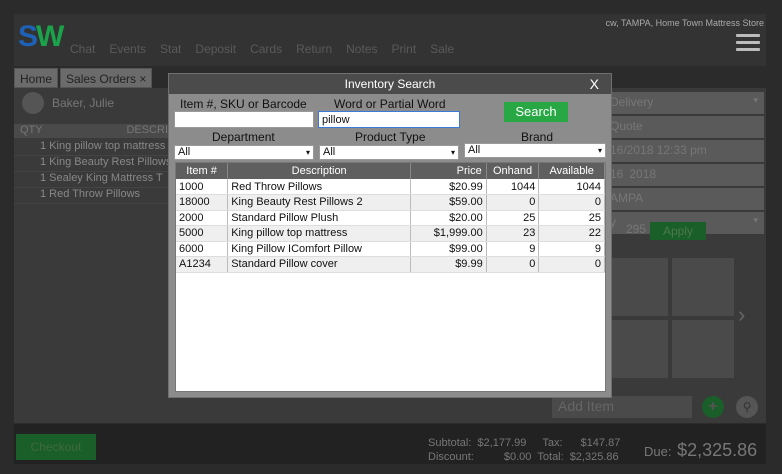 The height and width of the screenshot is (474, 782). What do you see at coordinates (243, 104) in the screenshot?
I see `item-sku-label: Item #, SKU or Barcode` at bounding box center [243, 104].